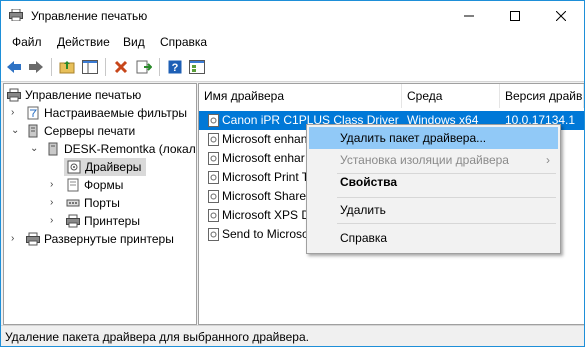 The height and width of the screenshot is (347, 585). I want to click on servers-icon, so click(33, 131).